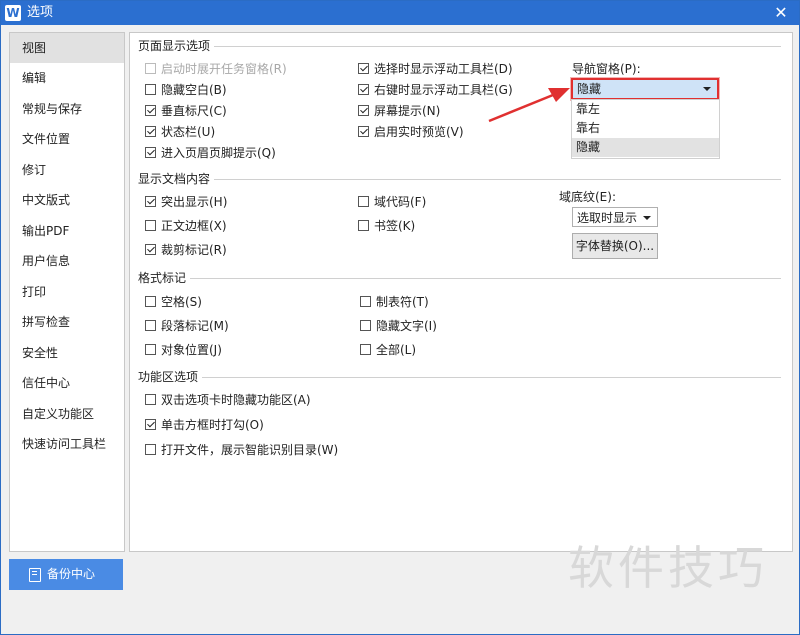 The image size is (800, 635). Describe the element at coordinates (589, 89) in the screenshot. I see `nav-pane-value: 隐藏` at that location.